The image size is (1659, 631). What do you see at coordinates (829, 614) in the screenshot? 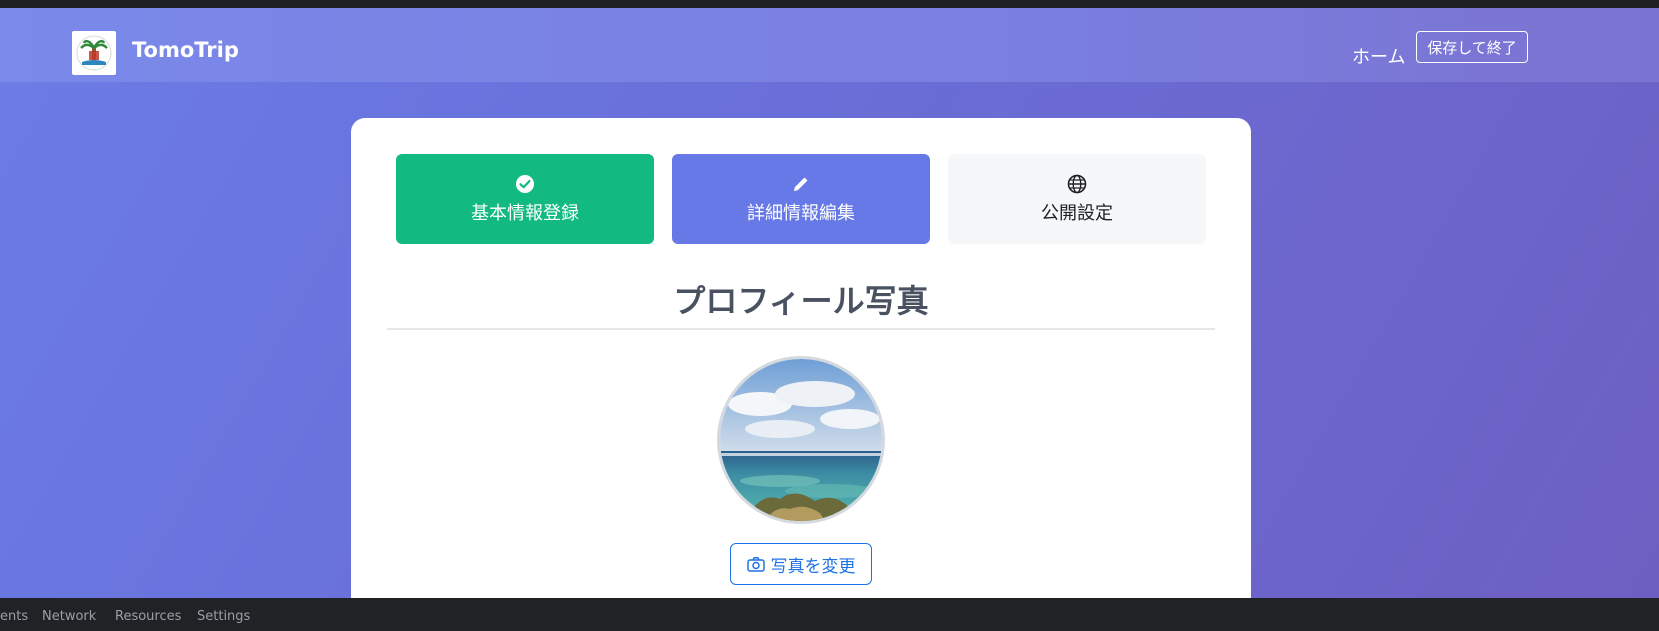
I see `devtools-bar: ents Network Resources Settings` at bounding box center [829, 614].